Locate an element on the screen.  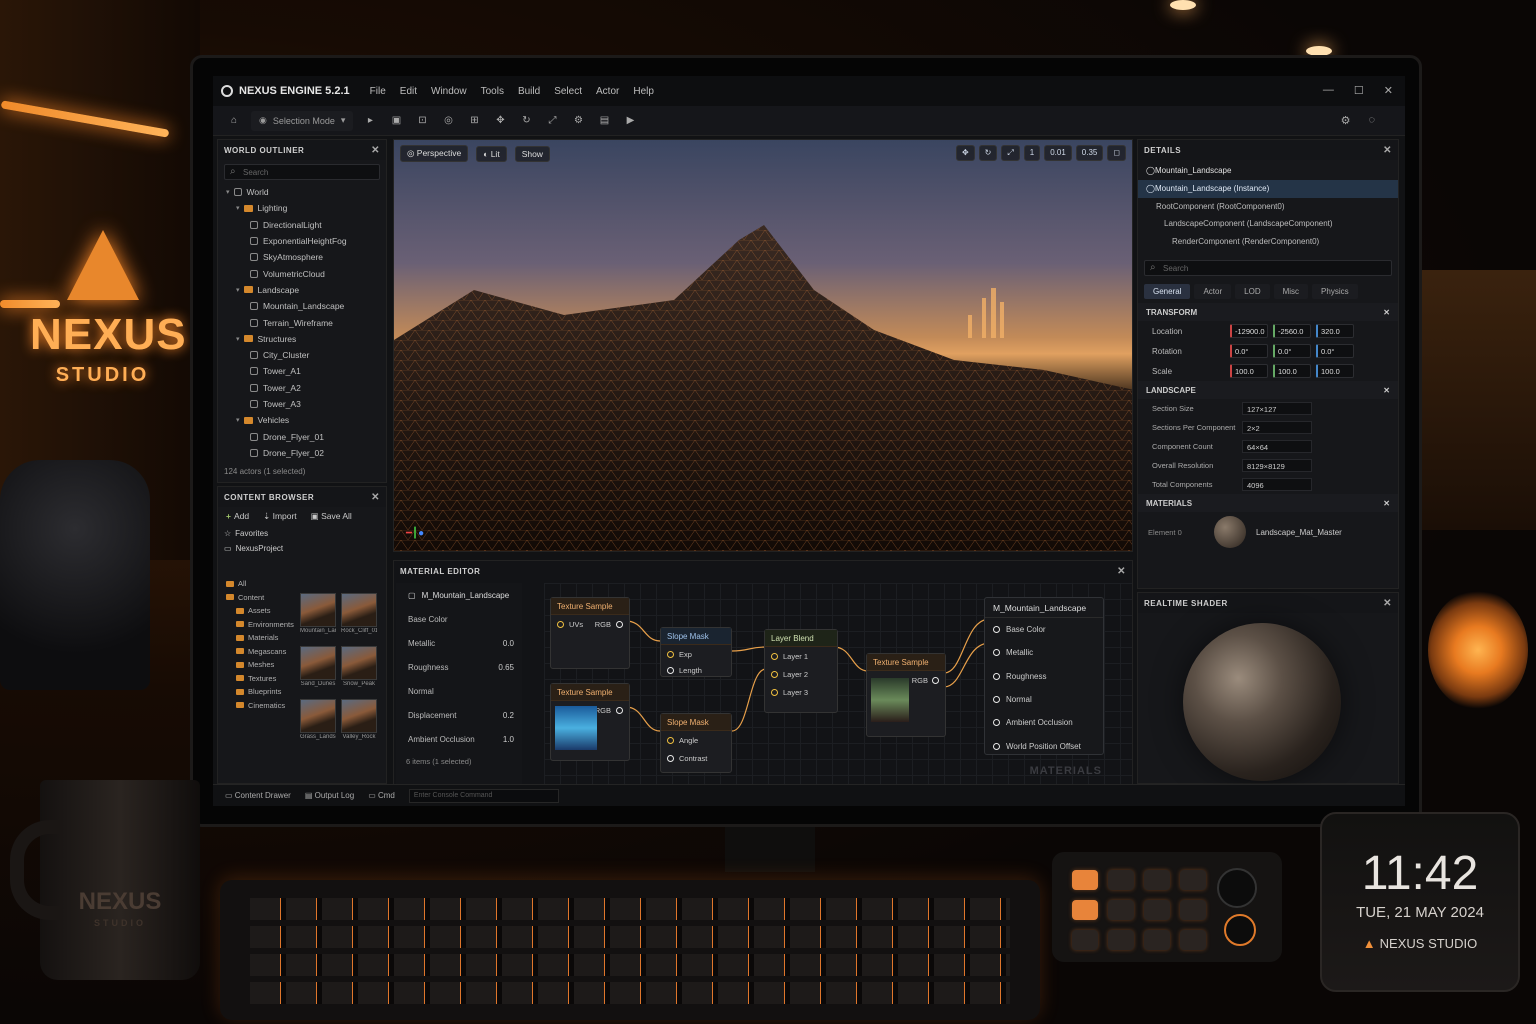
asset-thumbnail: Valley_Rock is located at coordinates (359, 723).